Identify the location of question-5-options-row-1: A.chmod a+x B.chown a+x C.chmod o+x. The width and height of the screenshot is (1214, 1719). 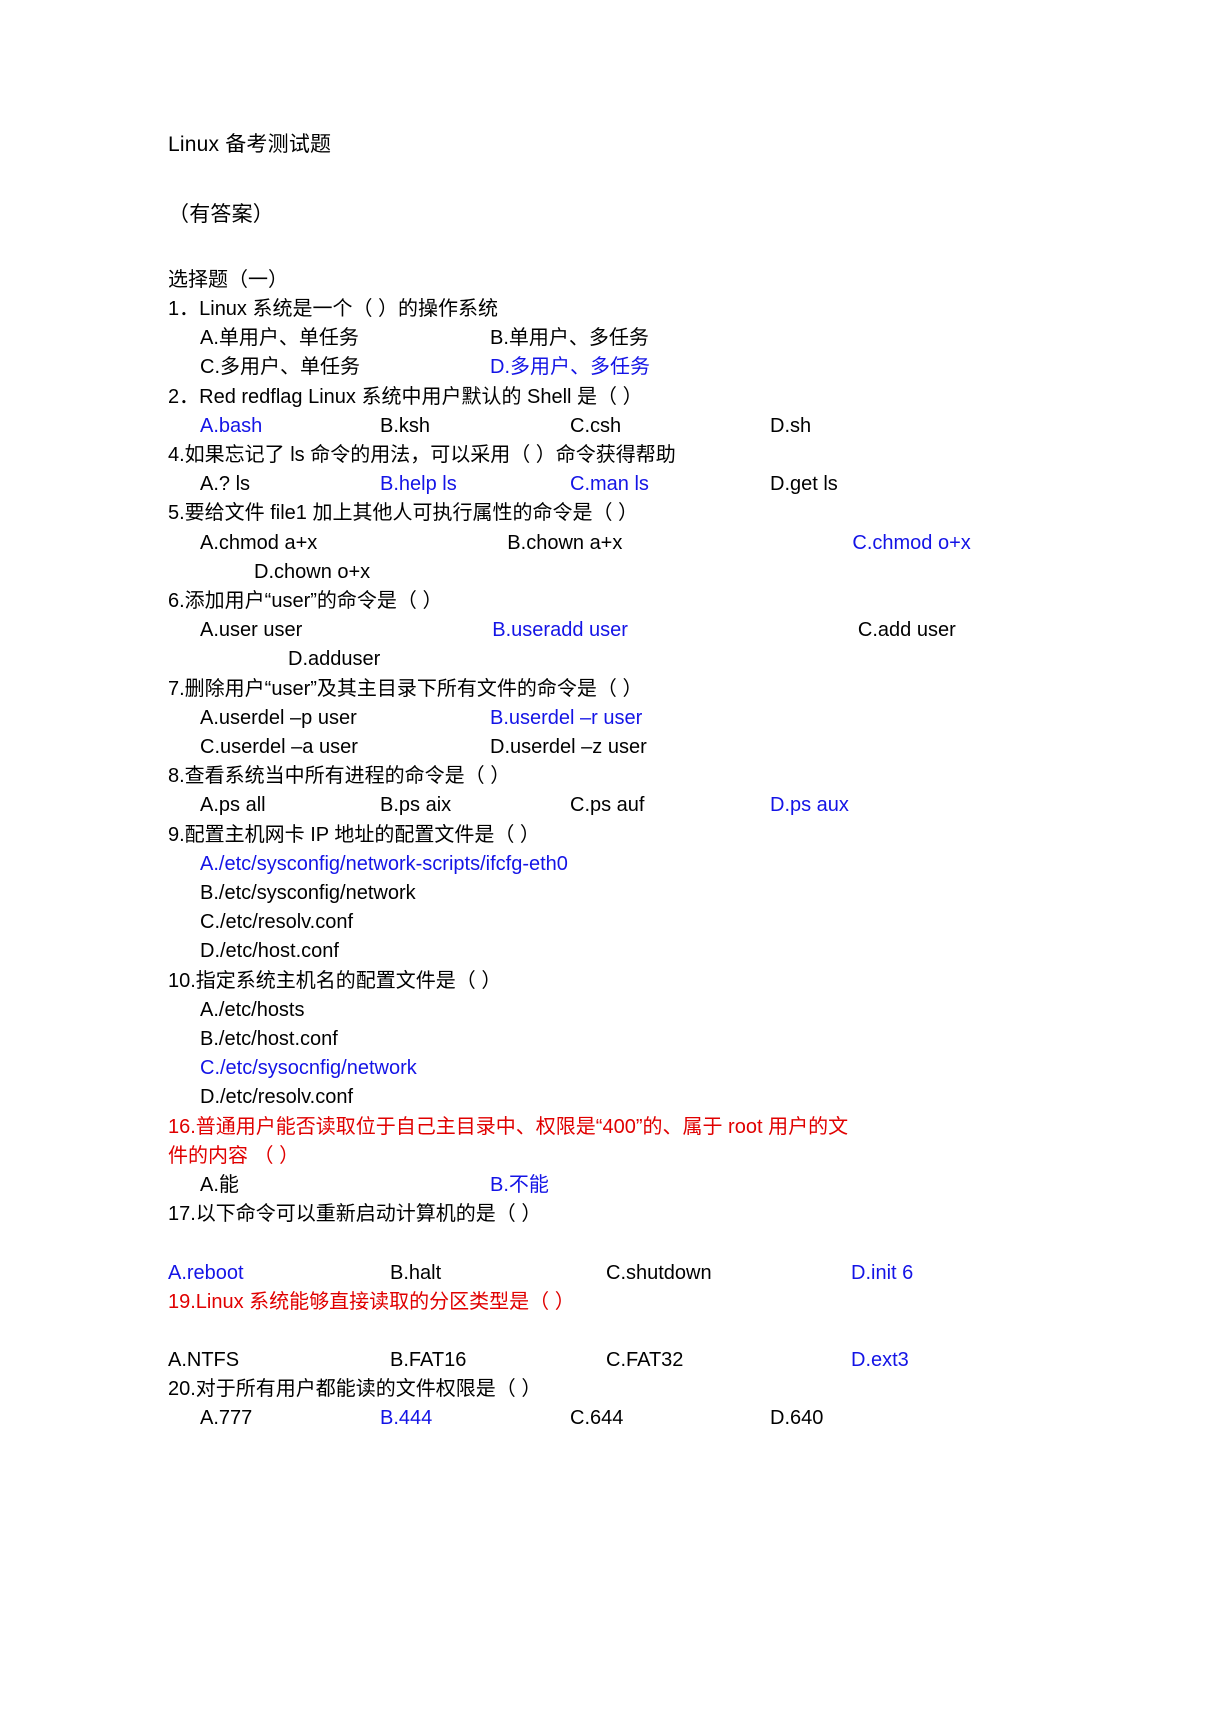
(608, 543).